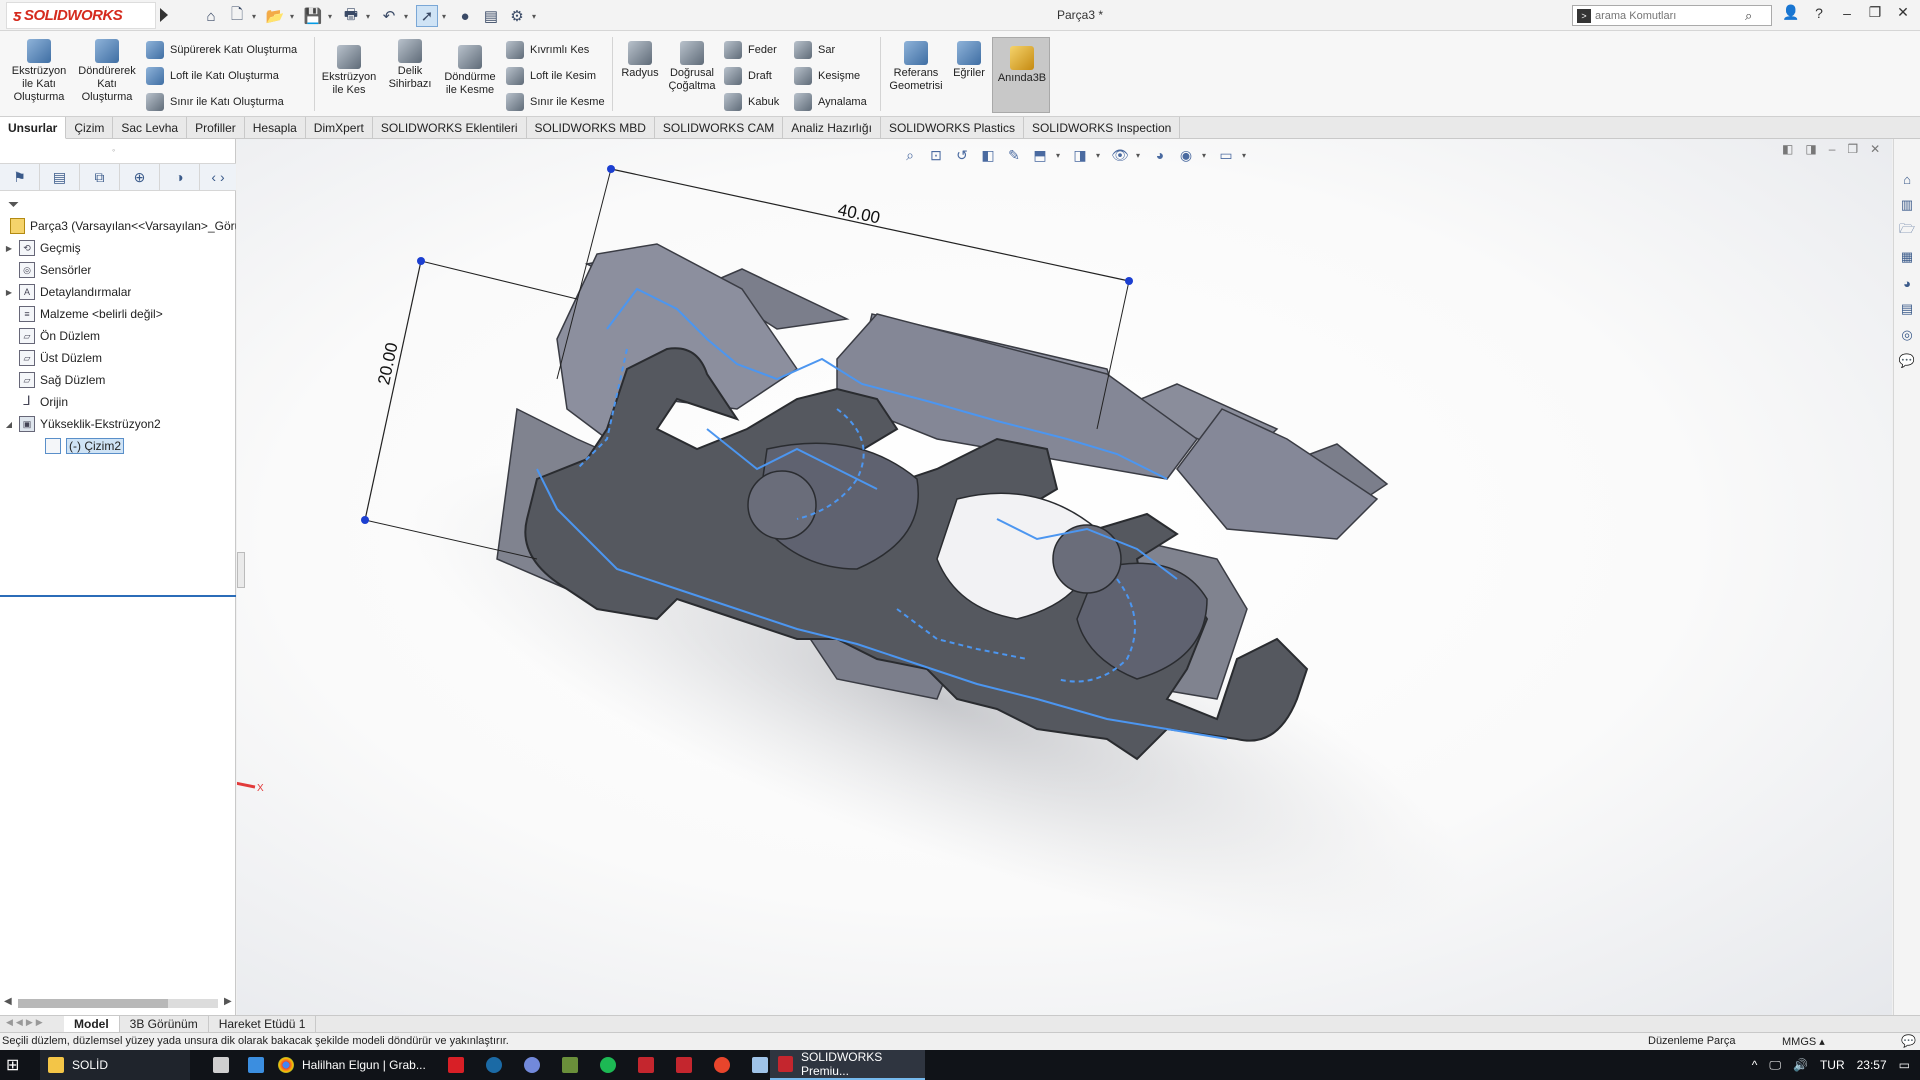 The width and height of the screenshot is (1920, 1080). I want to click on print-dropdown-icon: ▾, so click(370, 16).